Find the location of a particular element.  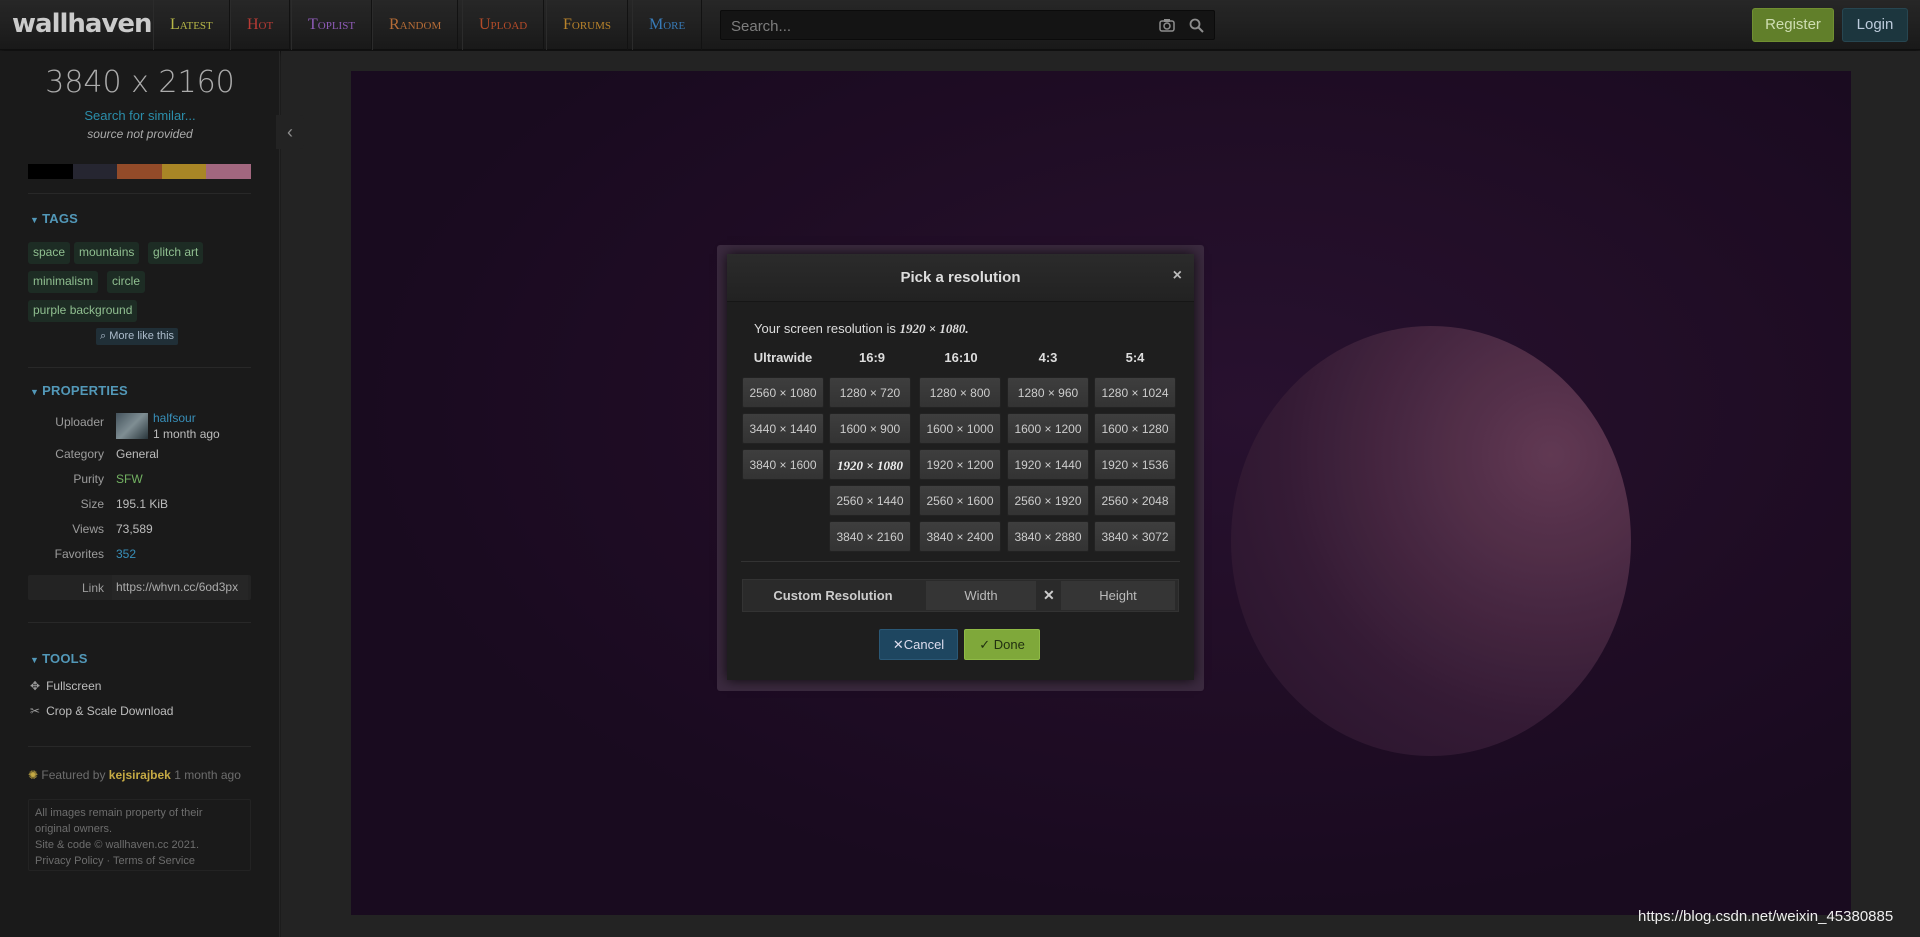

dialog-header: Pick a resolution × is located at coordinates (960, 278).